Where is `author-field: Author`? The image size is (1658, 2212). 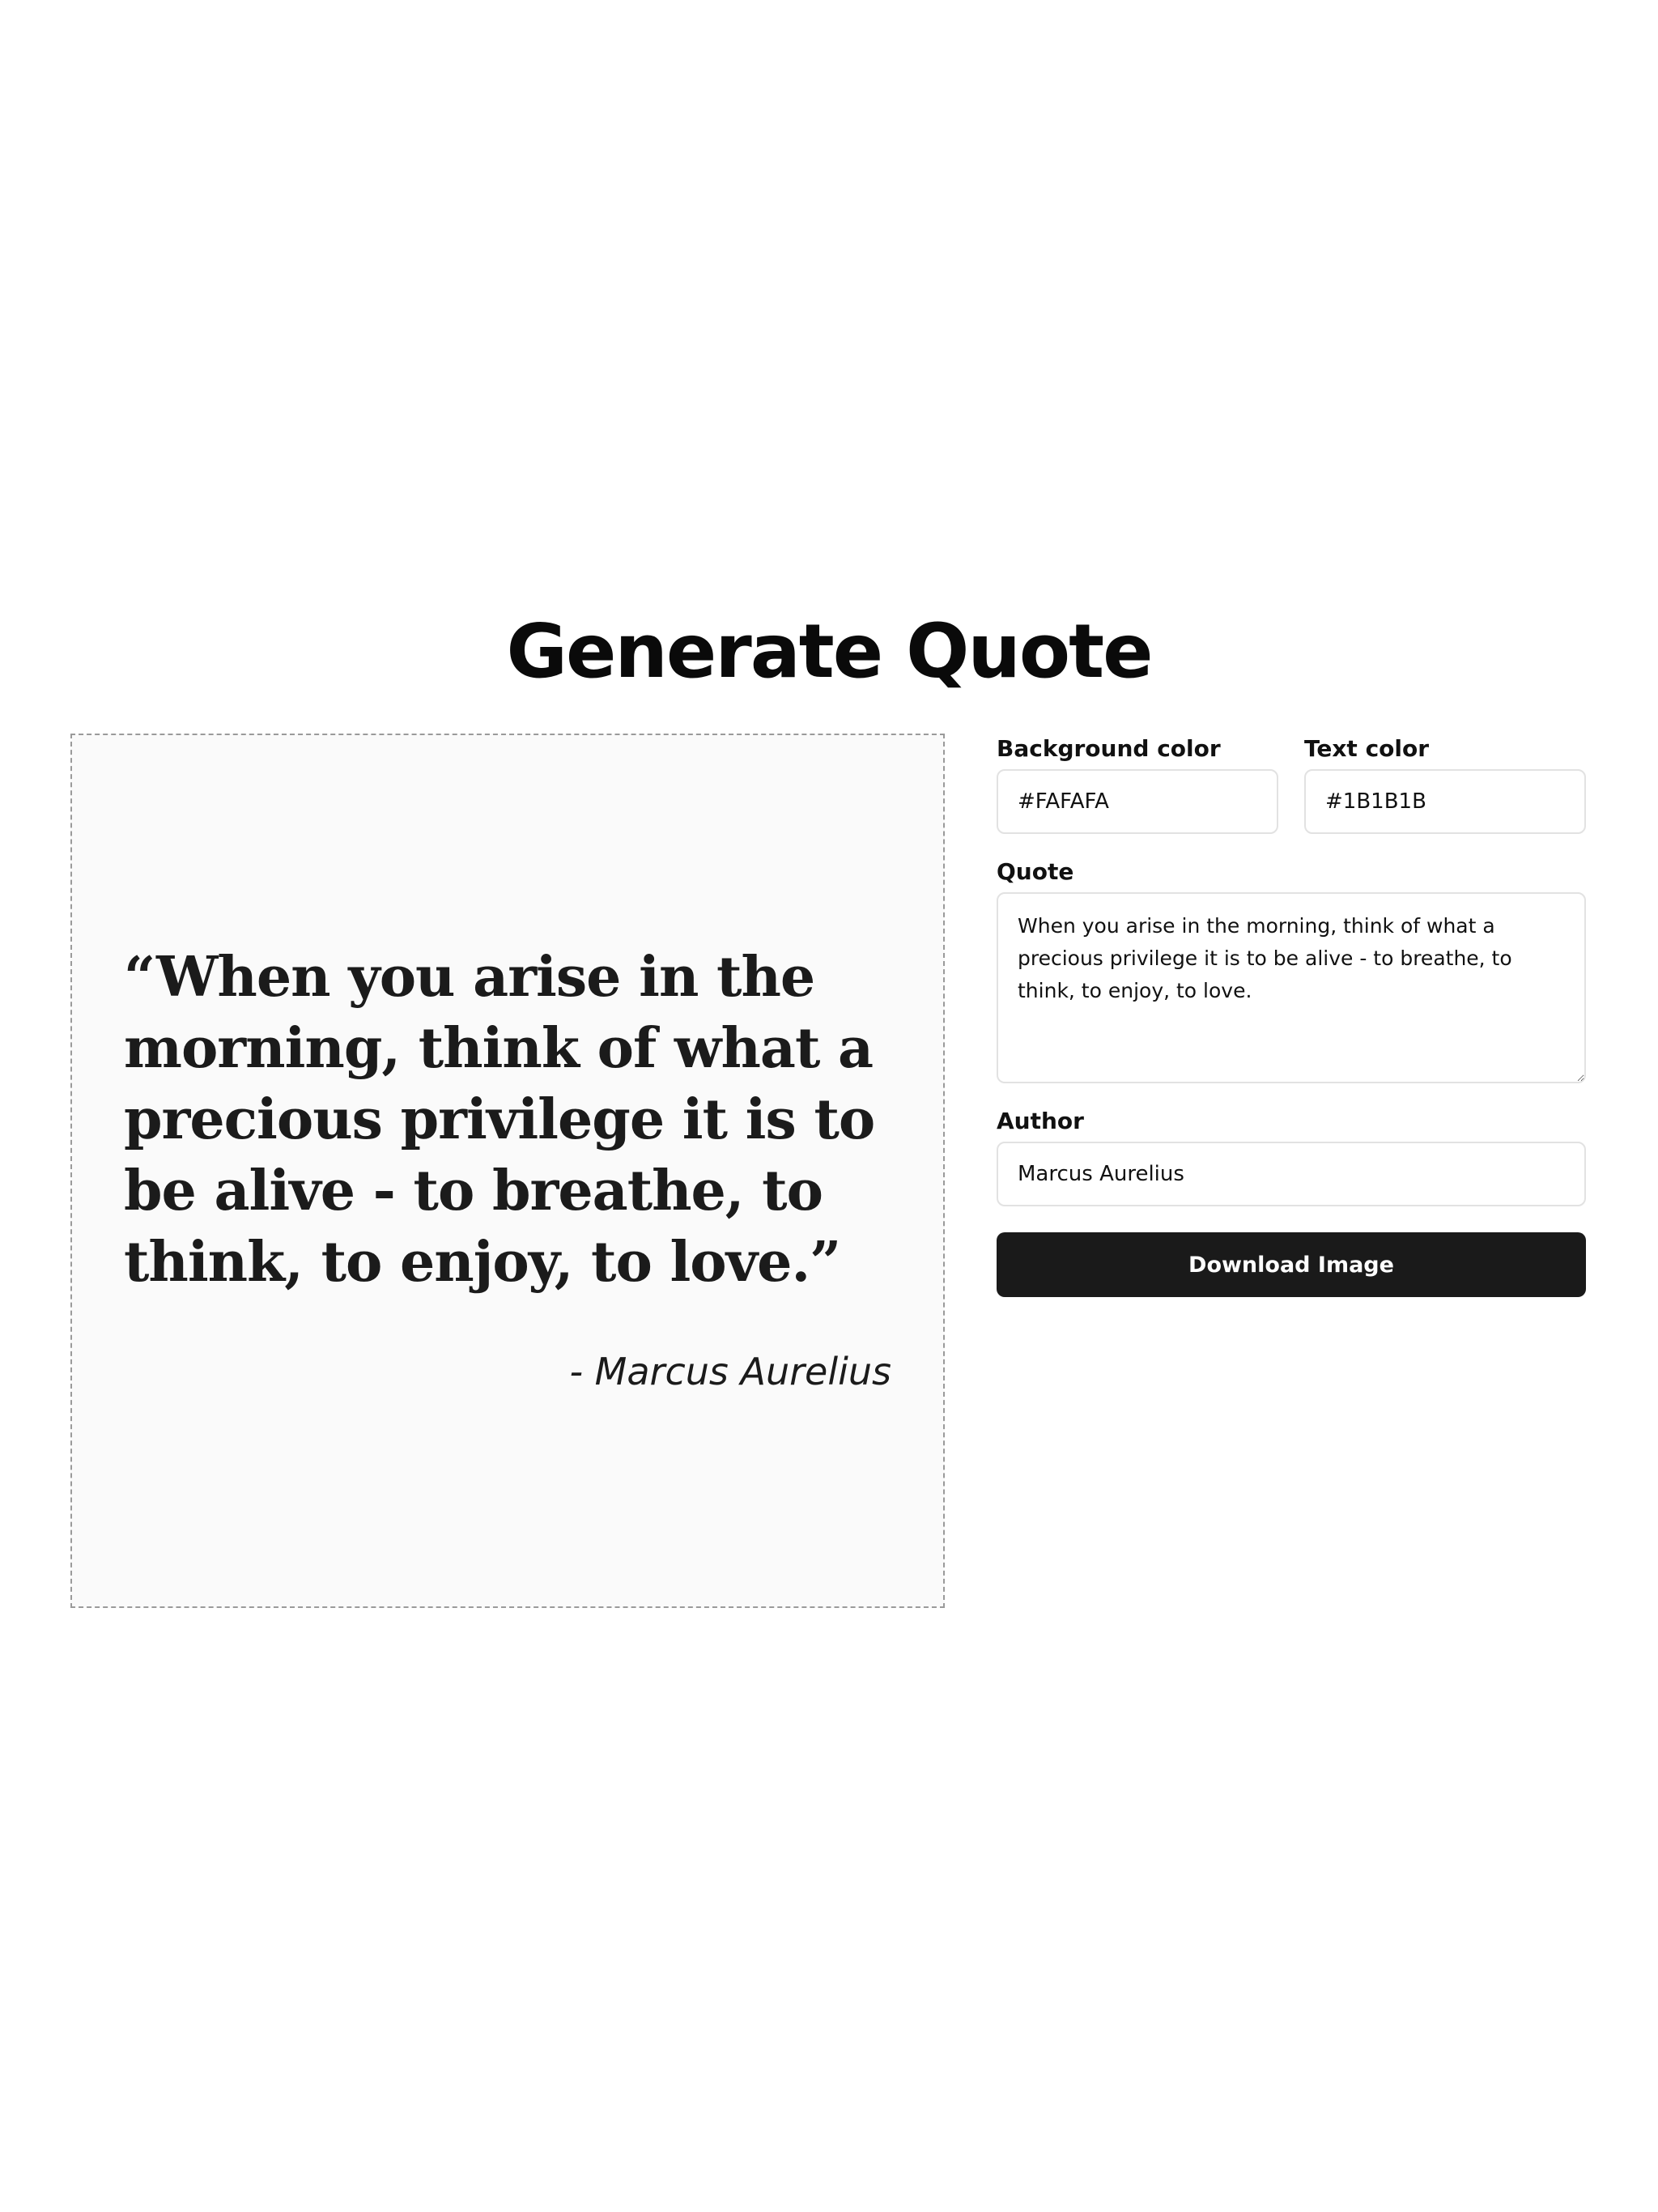
author-field: Author is located at coordinates (1291, 1154).